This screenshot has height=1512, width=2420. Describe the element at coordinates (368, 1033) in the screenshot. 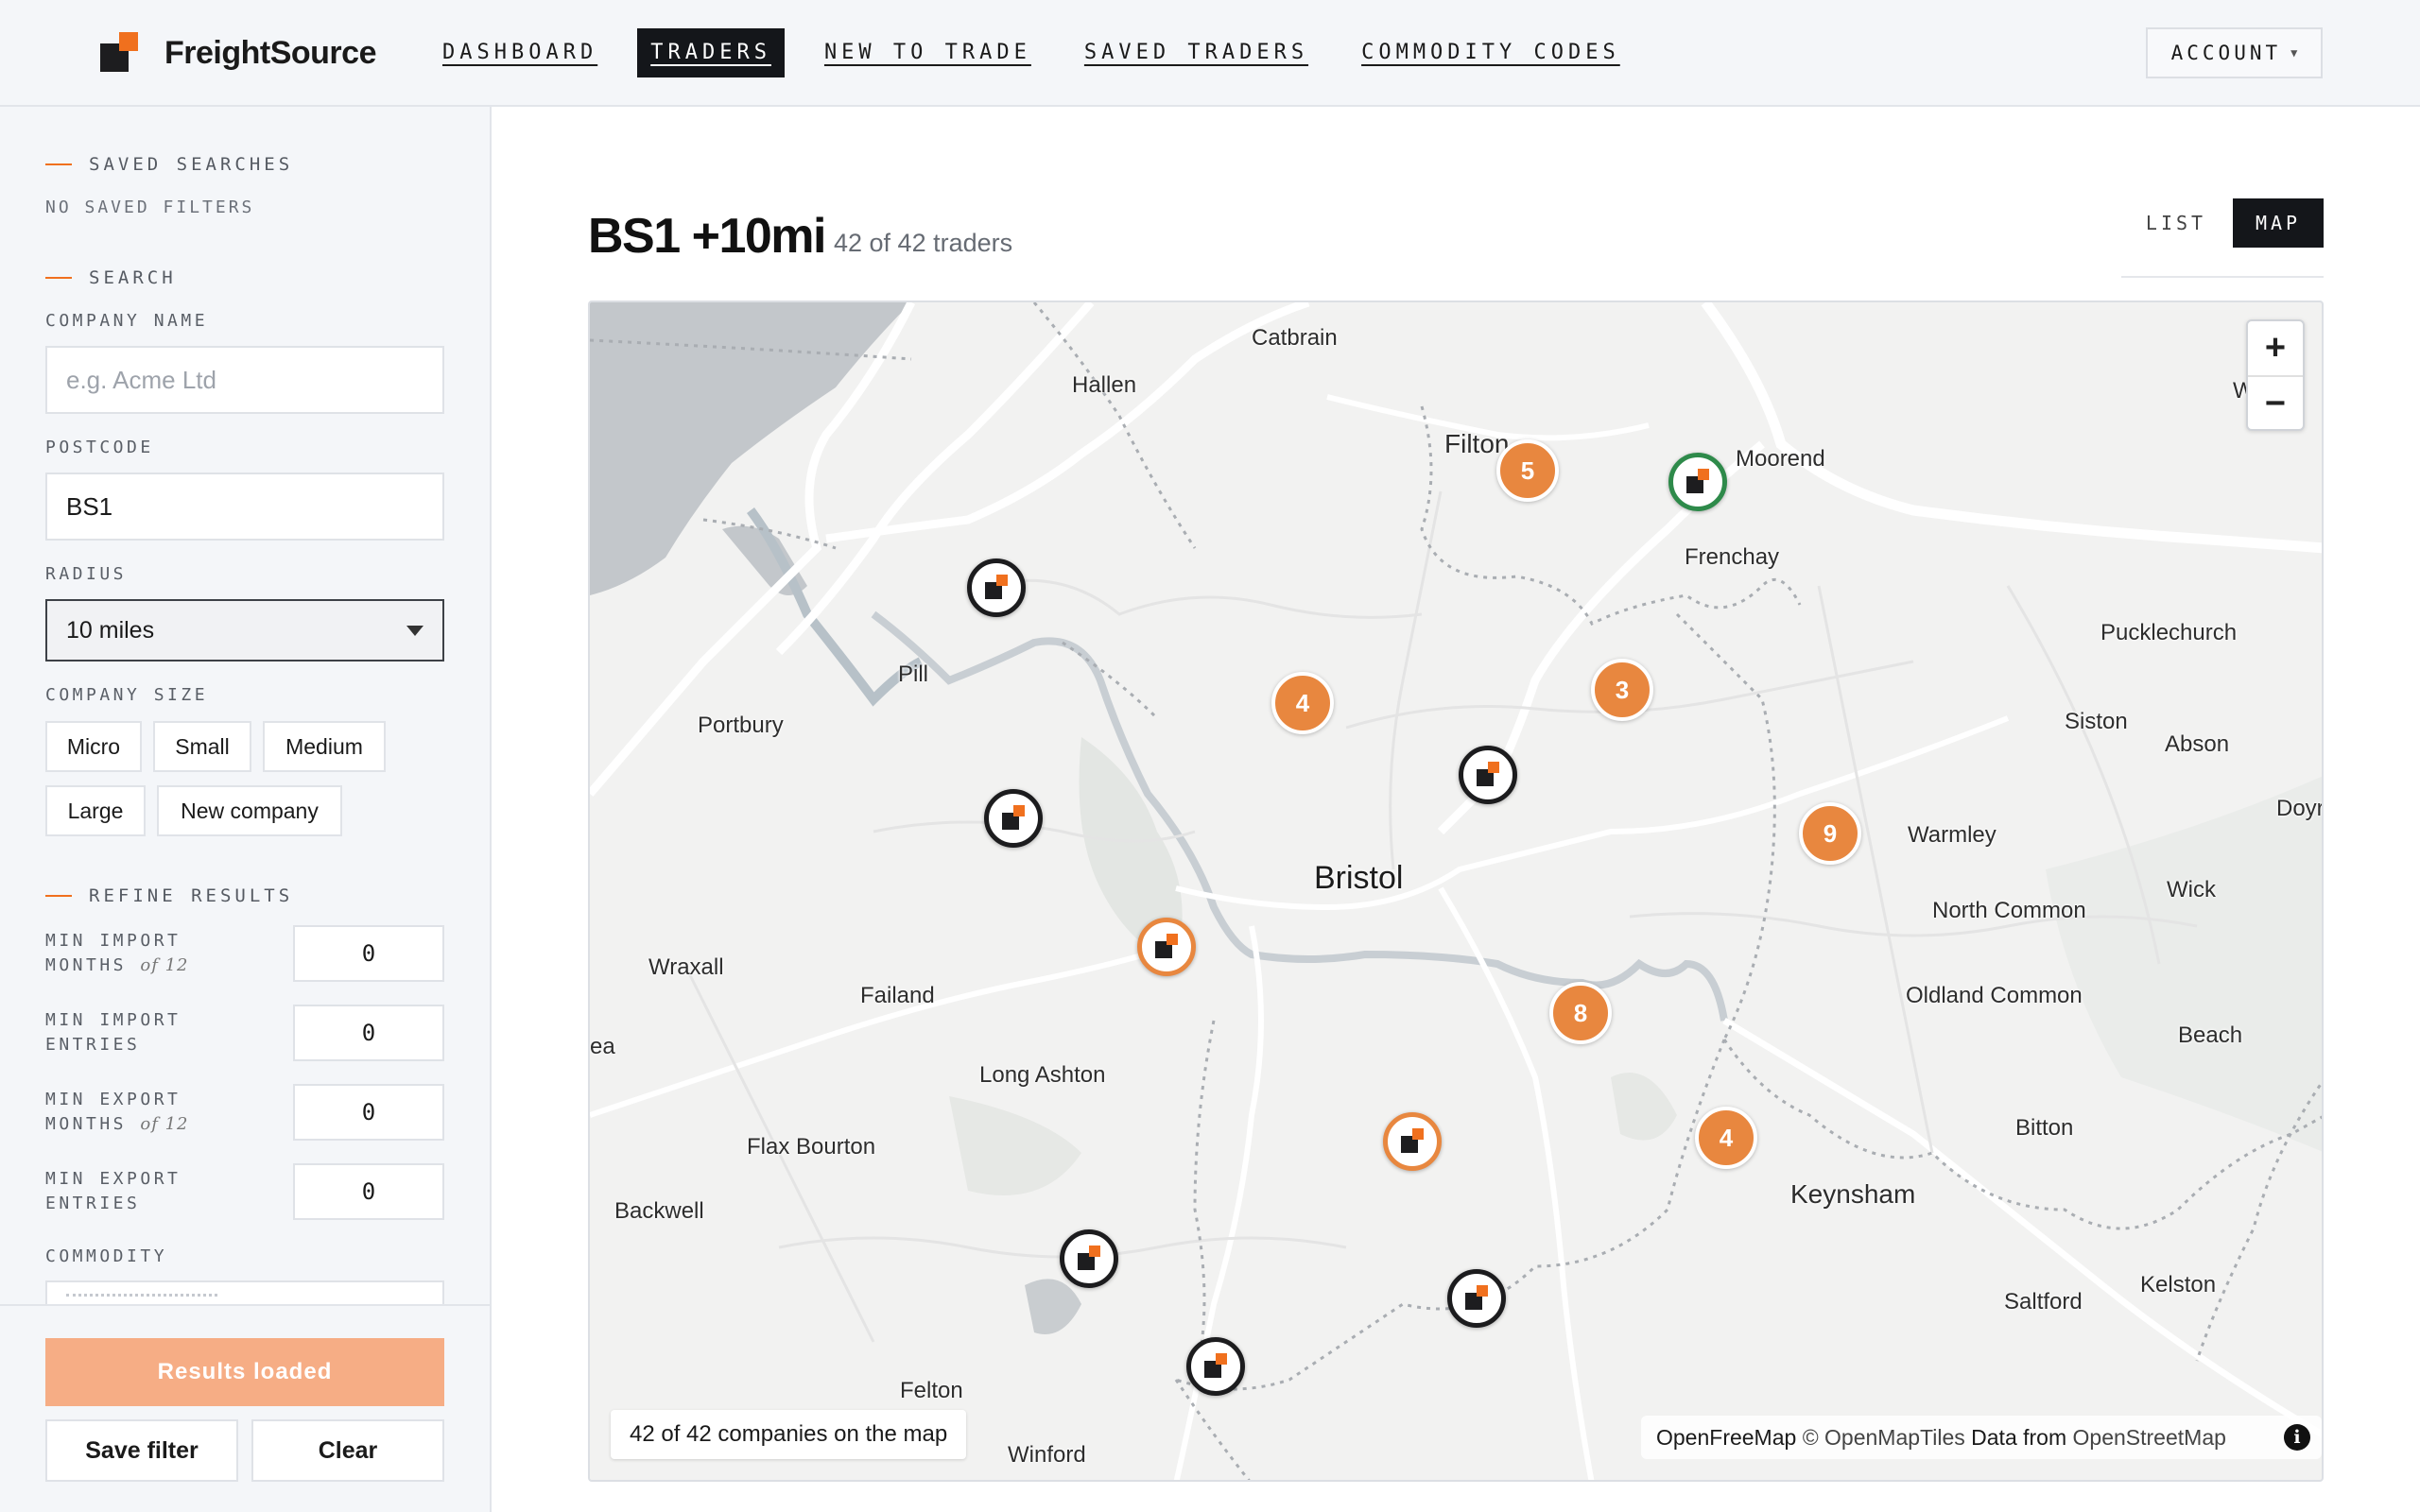

I see `min-import-entries-input: 0` at that location.